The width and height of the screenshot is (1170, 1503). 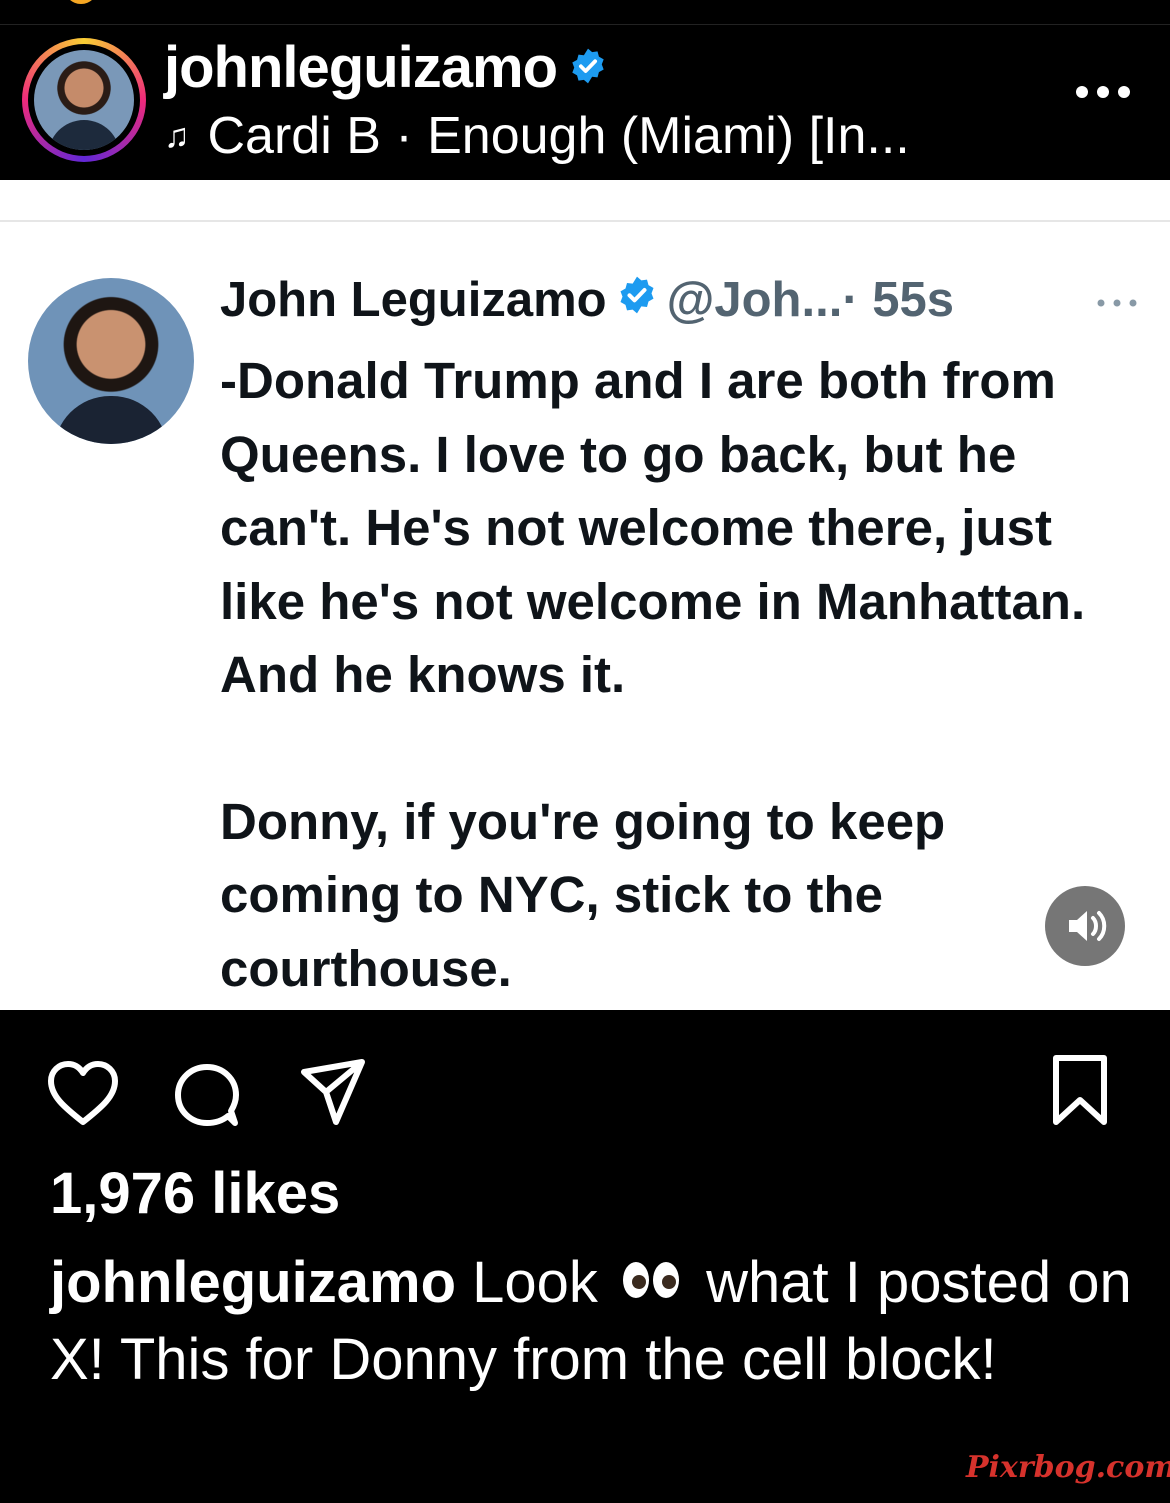 I want to click on tweet-verified-icon, so click(x=637, y=299).